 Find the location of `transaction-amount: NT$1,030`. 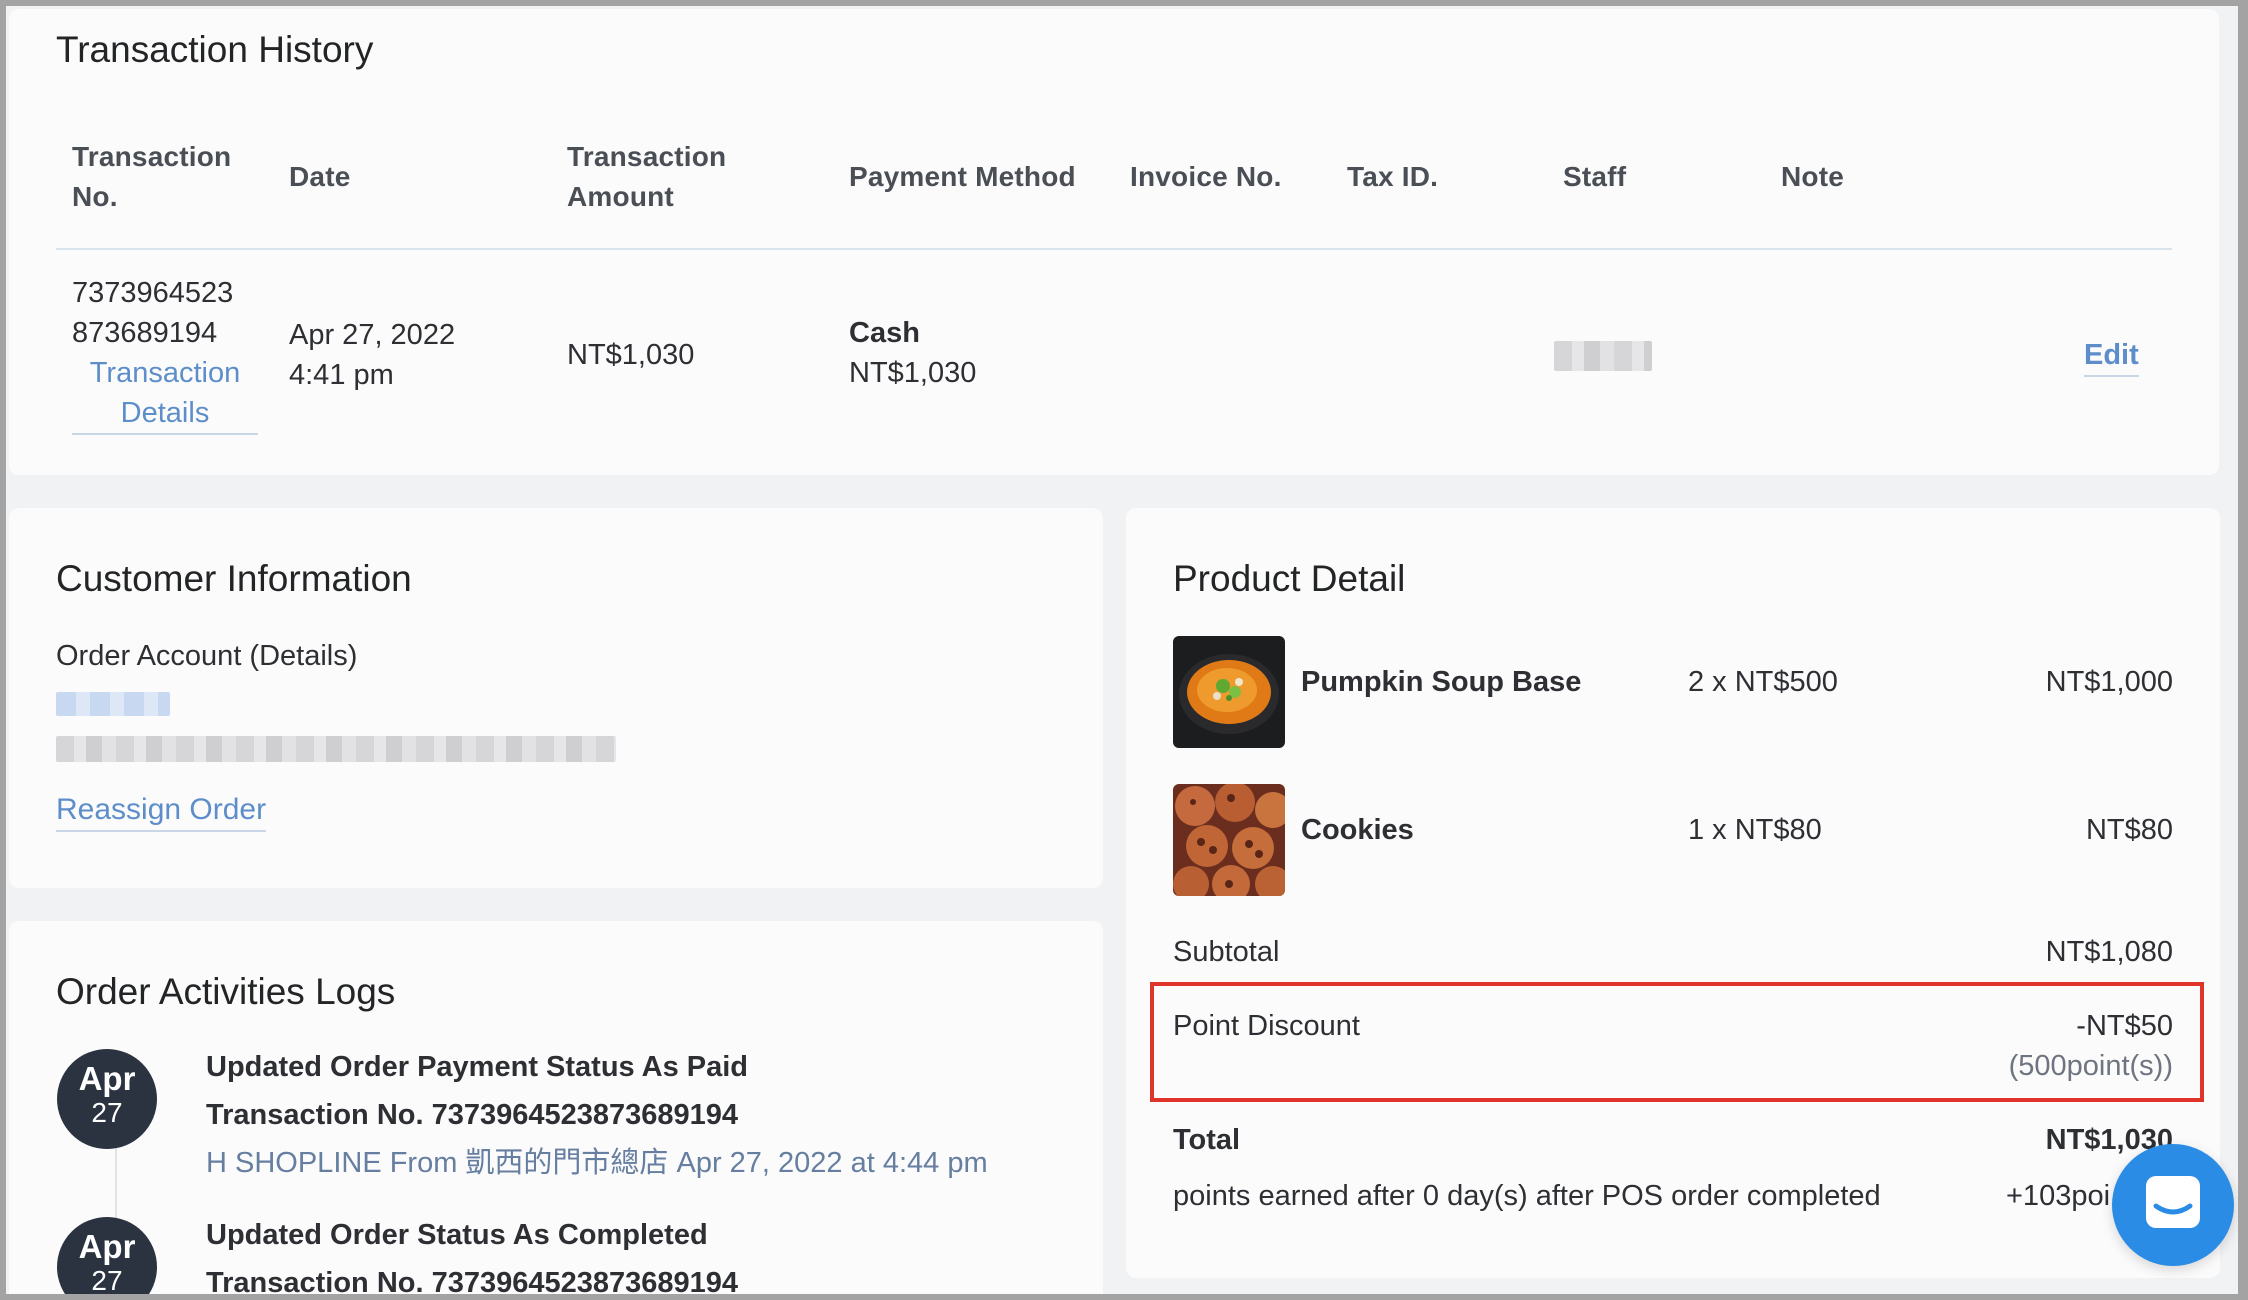

transaction-amount: NT$1,030 is located at coordinates (631, 355).